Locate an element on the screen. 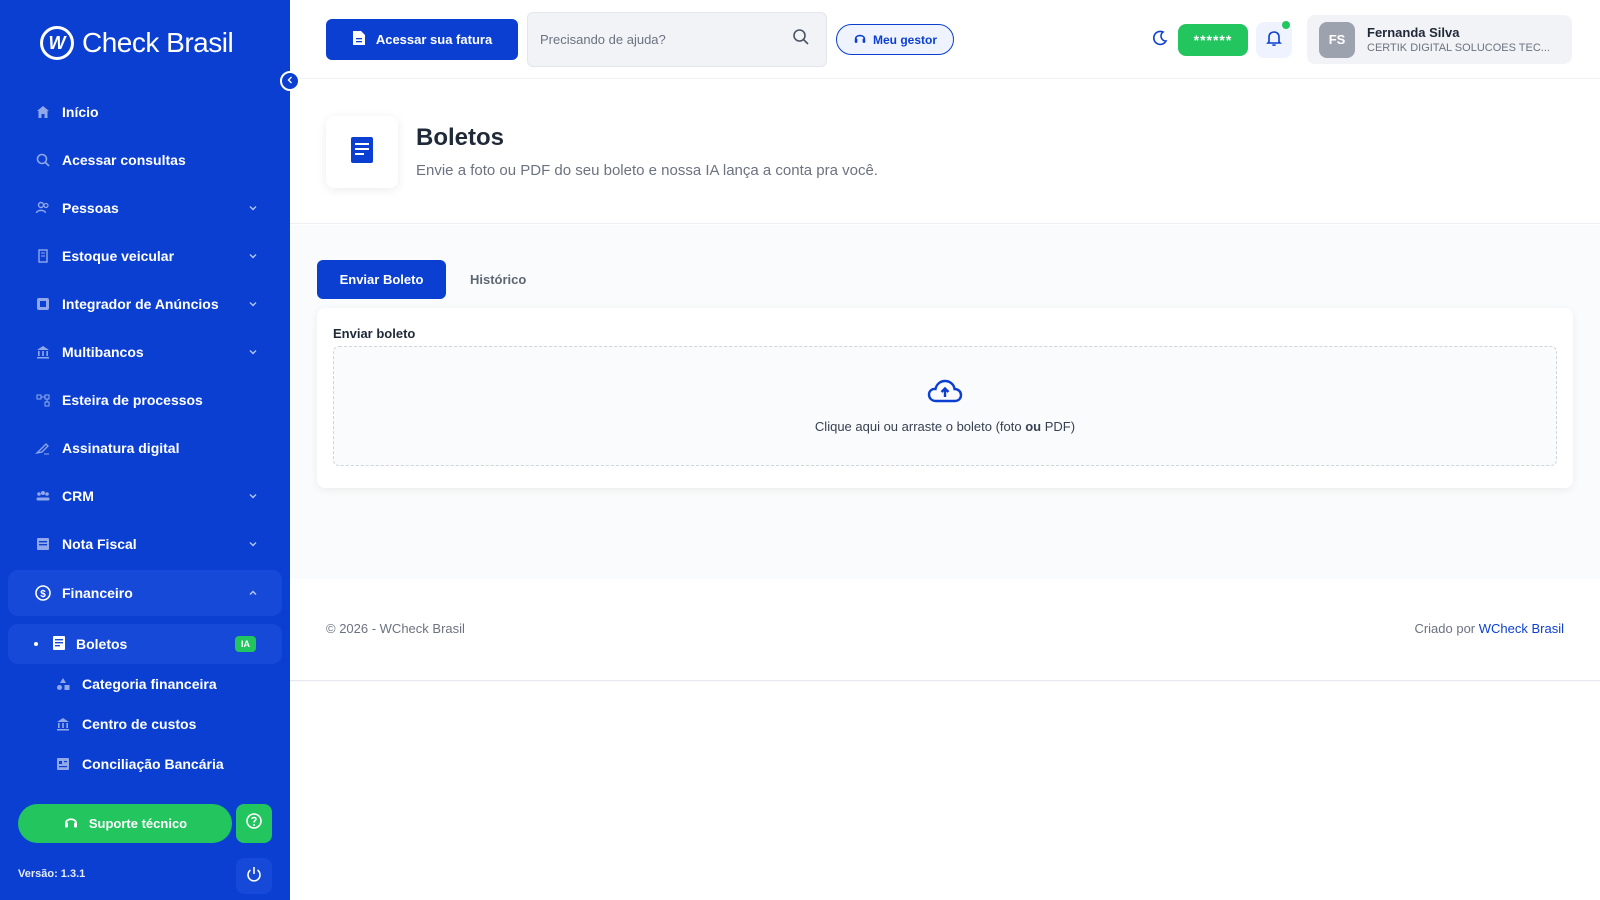 The height and width of the screenshot is (900, 1600). finance-icon: $ is located at coordinates (43, 593).